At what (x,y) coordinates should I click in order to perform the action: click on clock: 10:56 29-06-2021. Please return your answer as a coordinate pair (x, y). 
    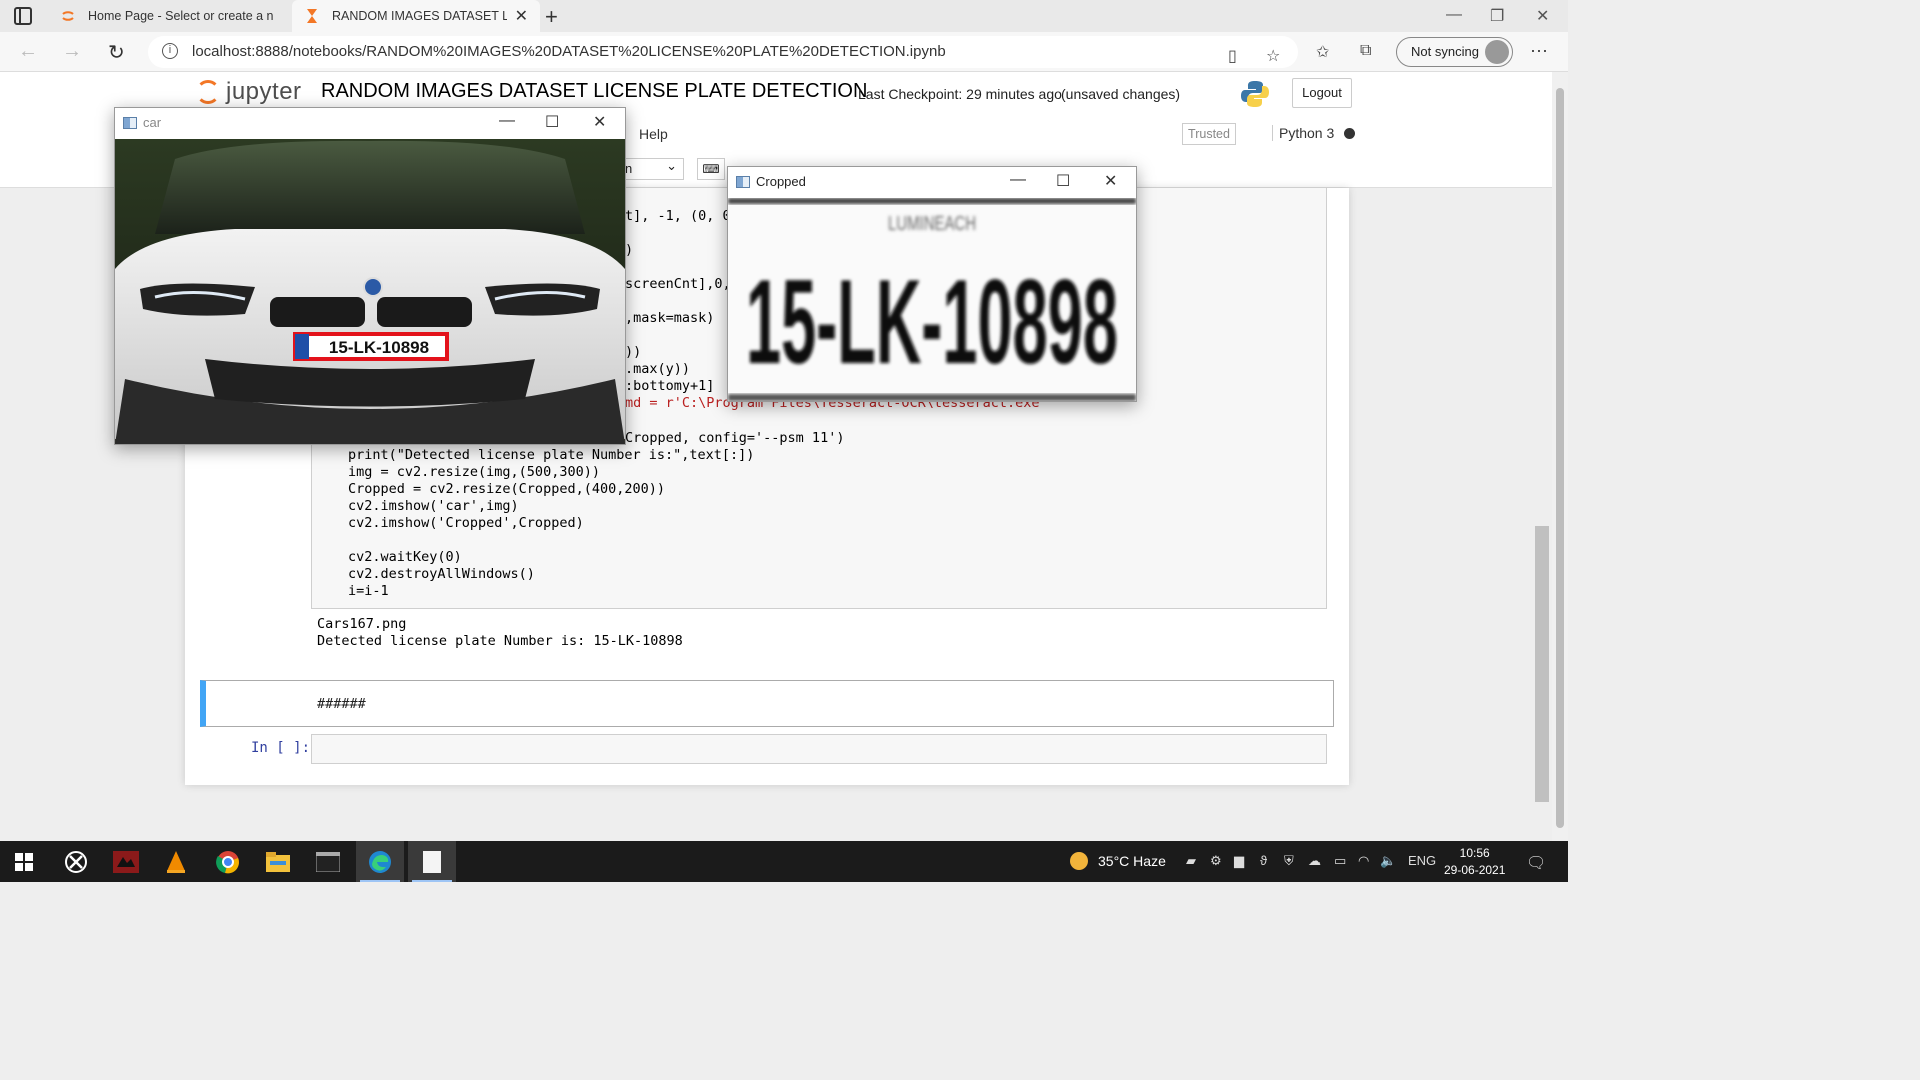
    Looking at the image, I should click on (1474, 862).